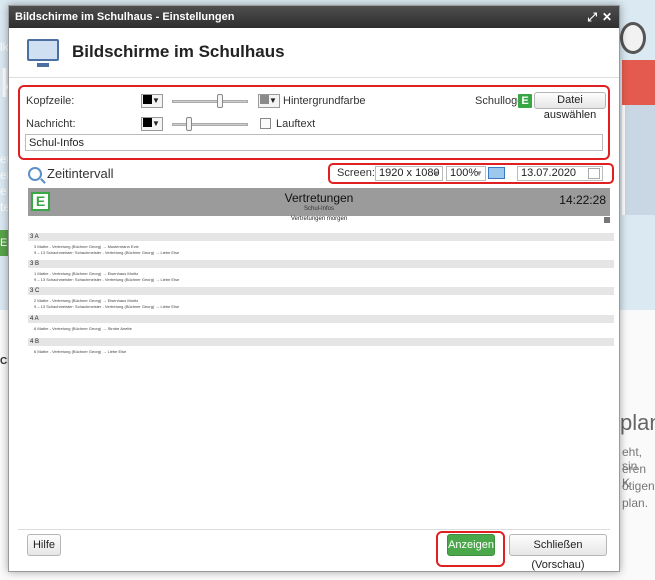  What do you see at coordinates (635, 503) in the screenshot?
I see `bg-line: plan.` at bounding box center [635, 503].